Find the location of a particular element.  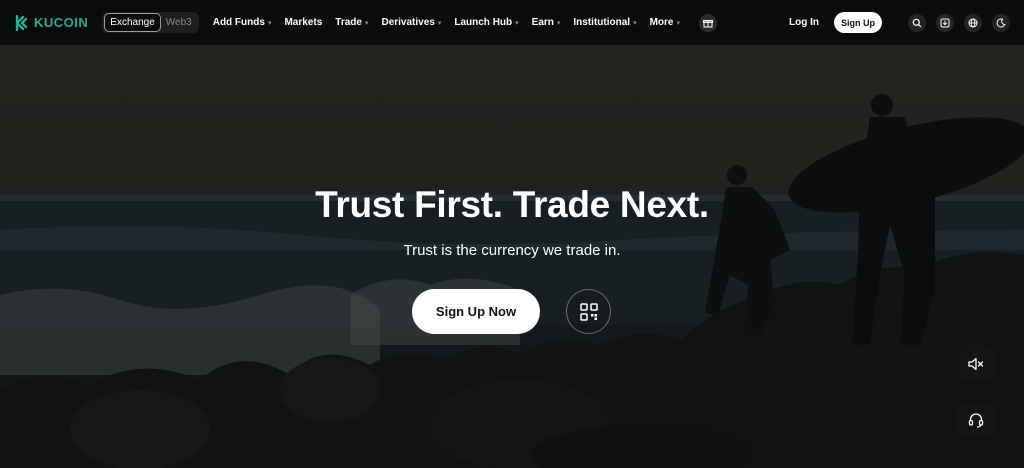

menu-institutional: Institutional ▾ is located at coordinates (604, 22).